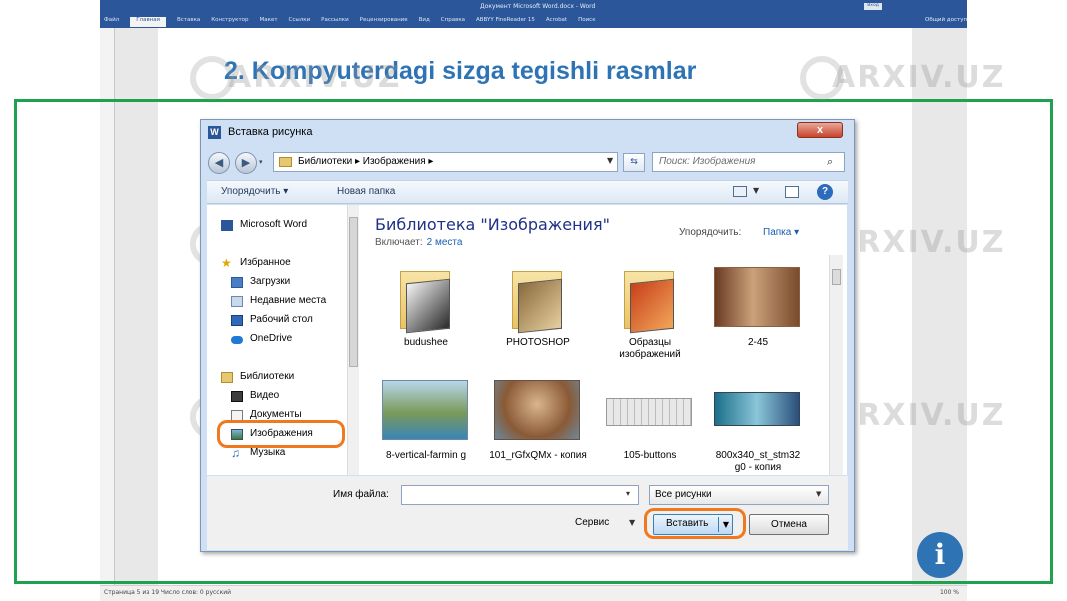 The height and width of the screenshot is (601, 1067). Describe the element at coordinates (384, 22) in the screenshot. I see `tab-review: Рецензирование` at that location.